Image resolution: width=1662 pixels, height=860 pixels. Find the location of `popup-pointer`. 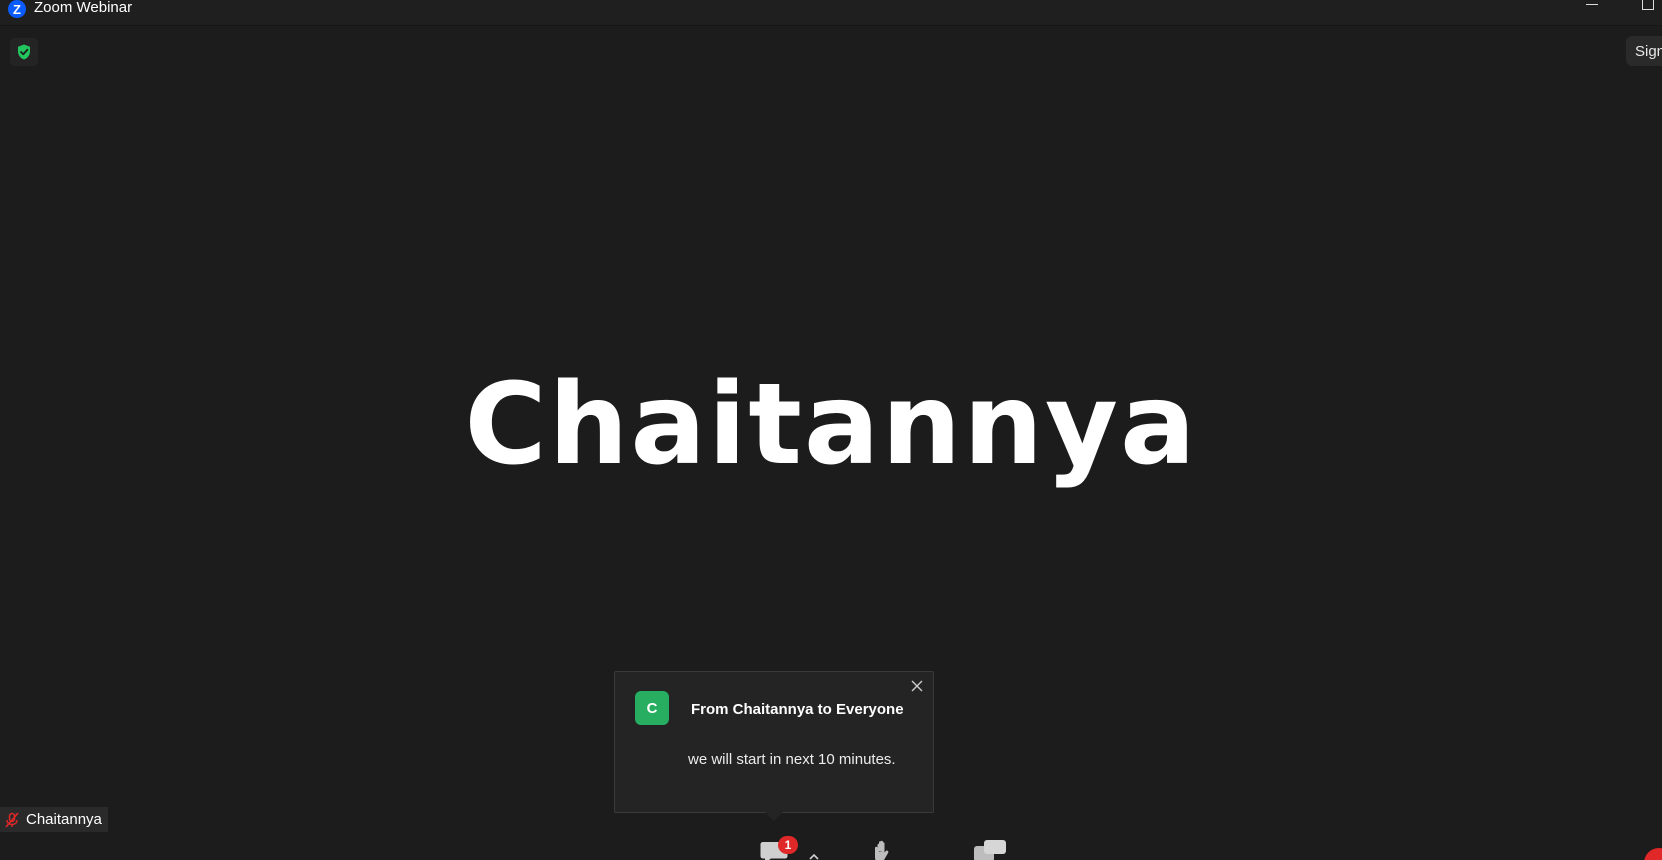

popup-pointer is located at coordinates (774, 816).